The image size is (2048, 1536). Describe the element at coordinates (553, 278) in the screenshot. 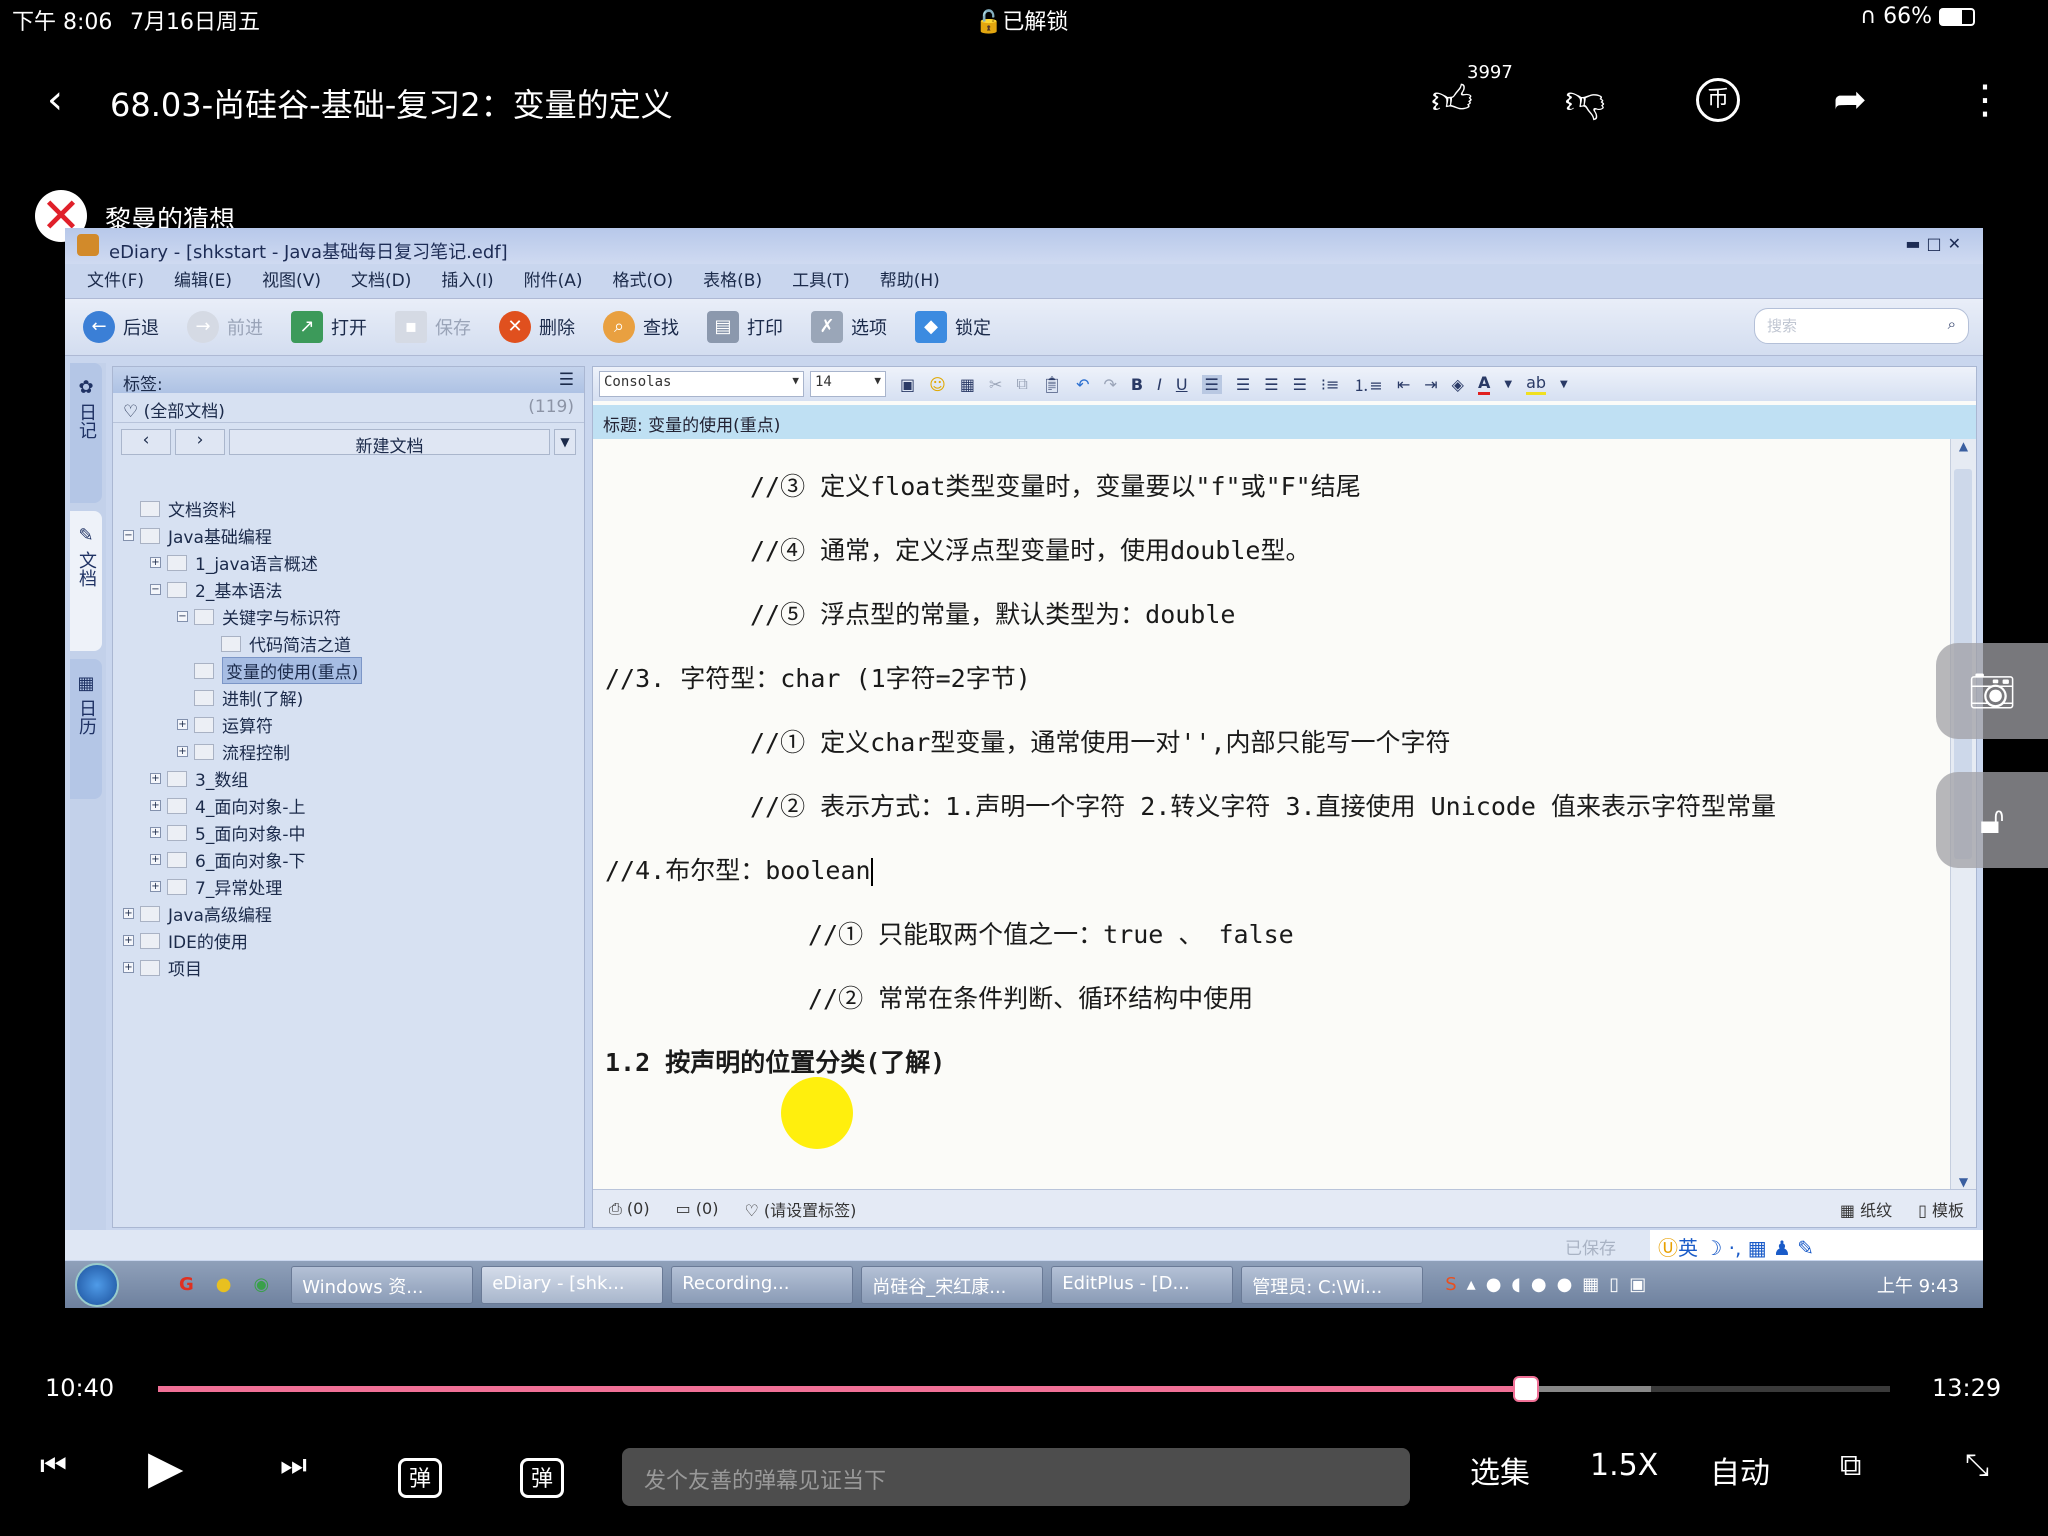

I see `menu-attachment: 附件(A)` at that location.